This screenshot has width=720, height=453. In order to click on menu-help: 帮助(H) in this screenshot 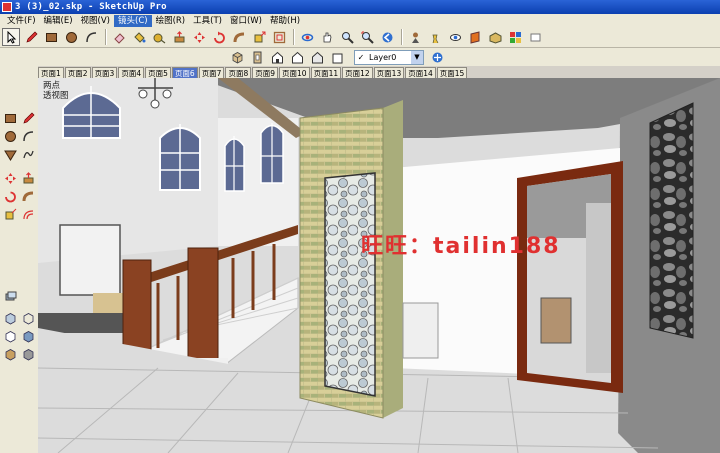, I will do `click(285, 21)`.